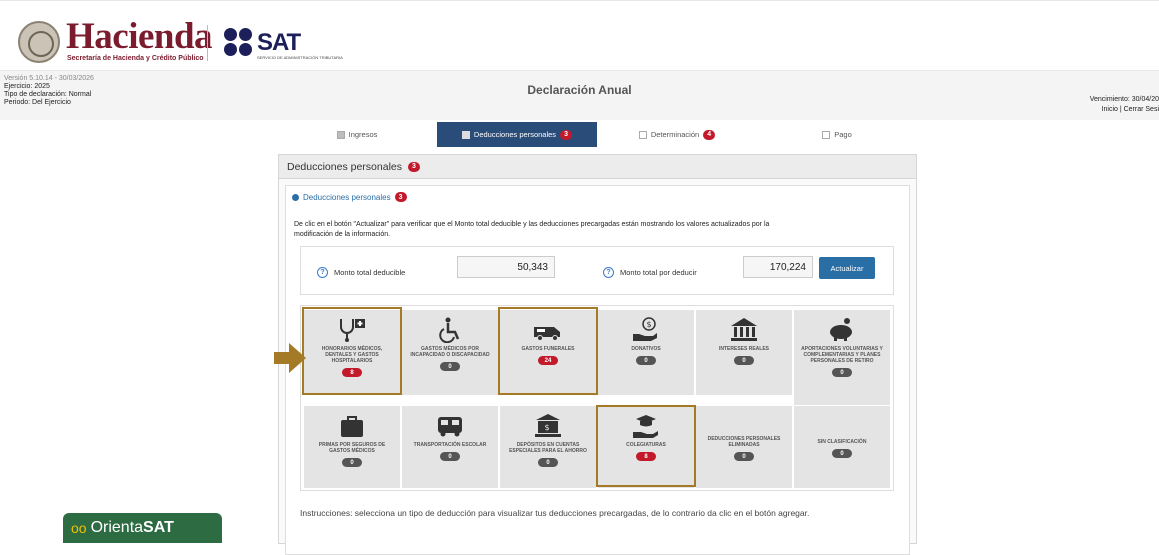  Describe the element at coordinates (658, 272) in the screenshot. I see `monto-por-deducir-text: Monto total por deducir` at that location.